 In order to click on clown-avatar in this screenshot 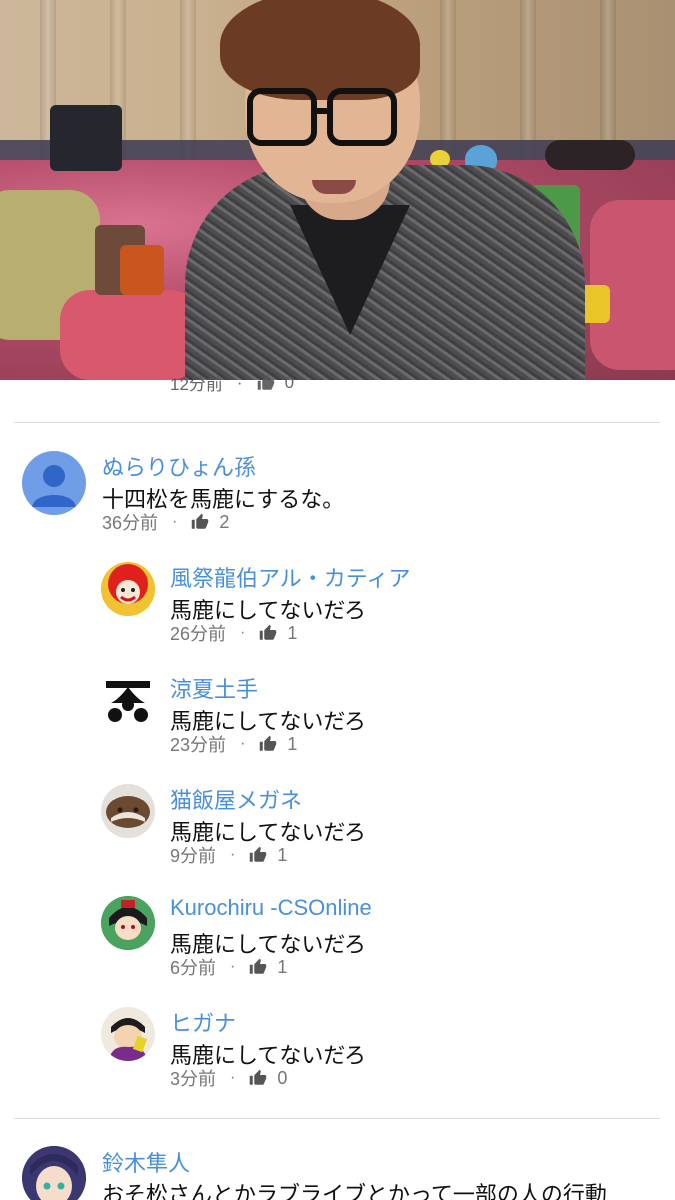, I will do `click(128, 589)`.